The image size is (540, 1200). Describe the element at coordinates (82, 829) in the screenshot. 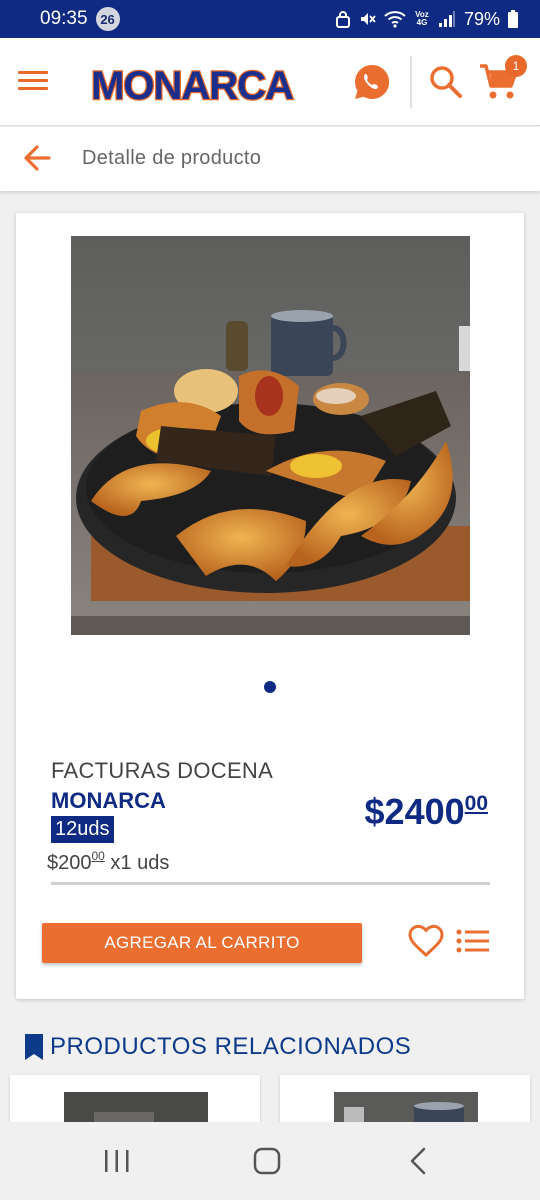

I see `product-quantity-badge: 12uds` at that location.